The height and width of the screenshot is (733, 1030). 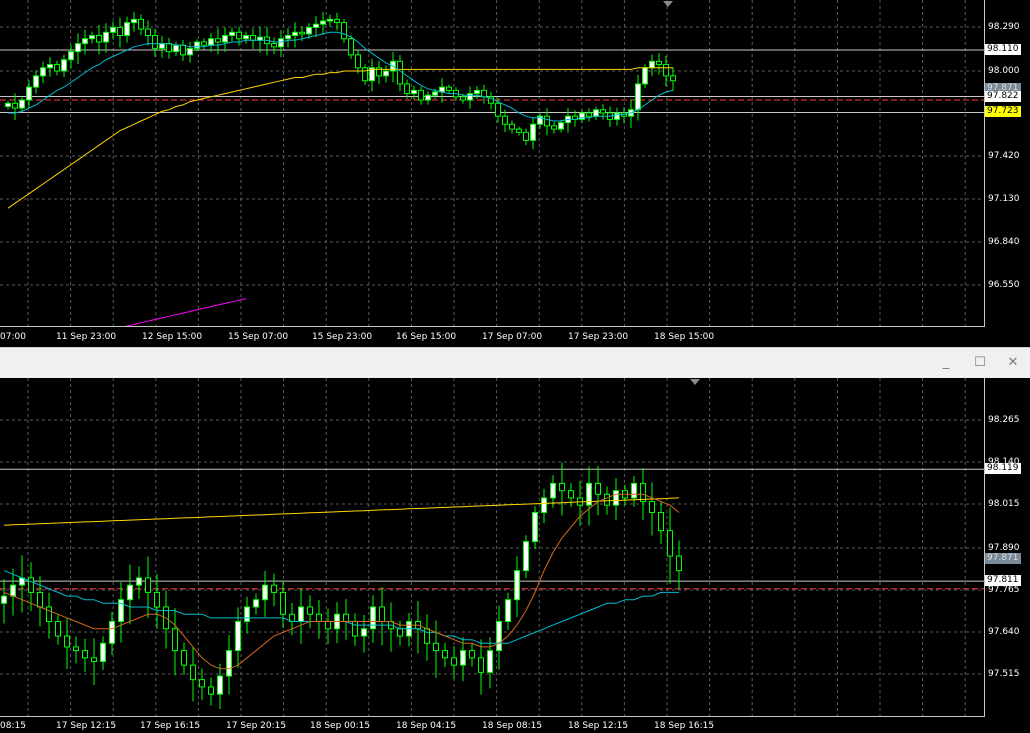 What do you see at coordinates (1004, 590) in the screenshot?
I see `price-tick-label: 97.765` at bounding box center [1004, 590].